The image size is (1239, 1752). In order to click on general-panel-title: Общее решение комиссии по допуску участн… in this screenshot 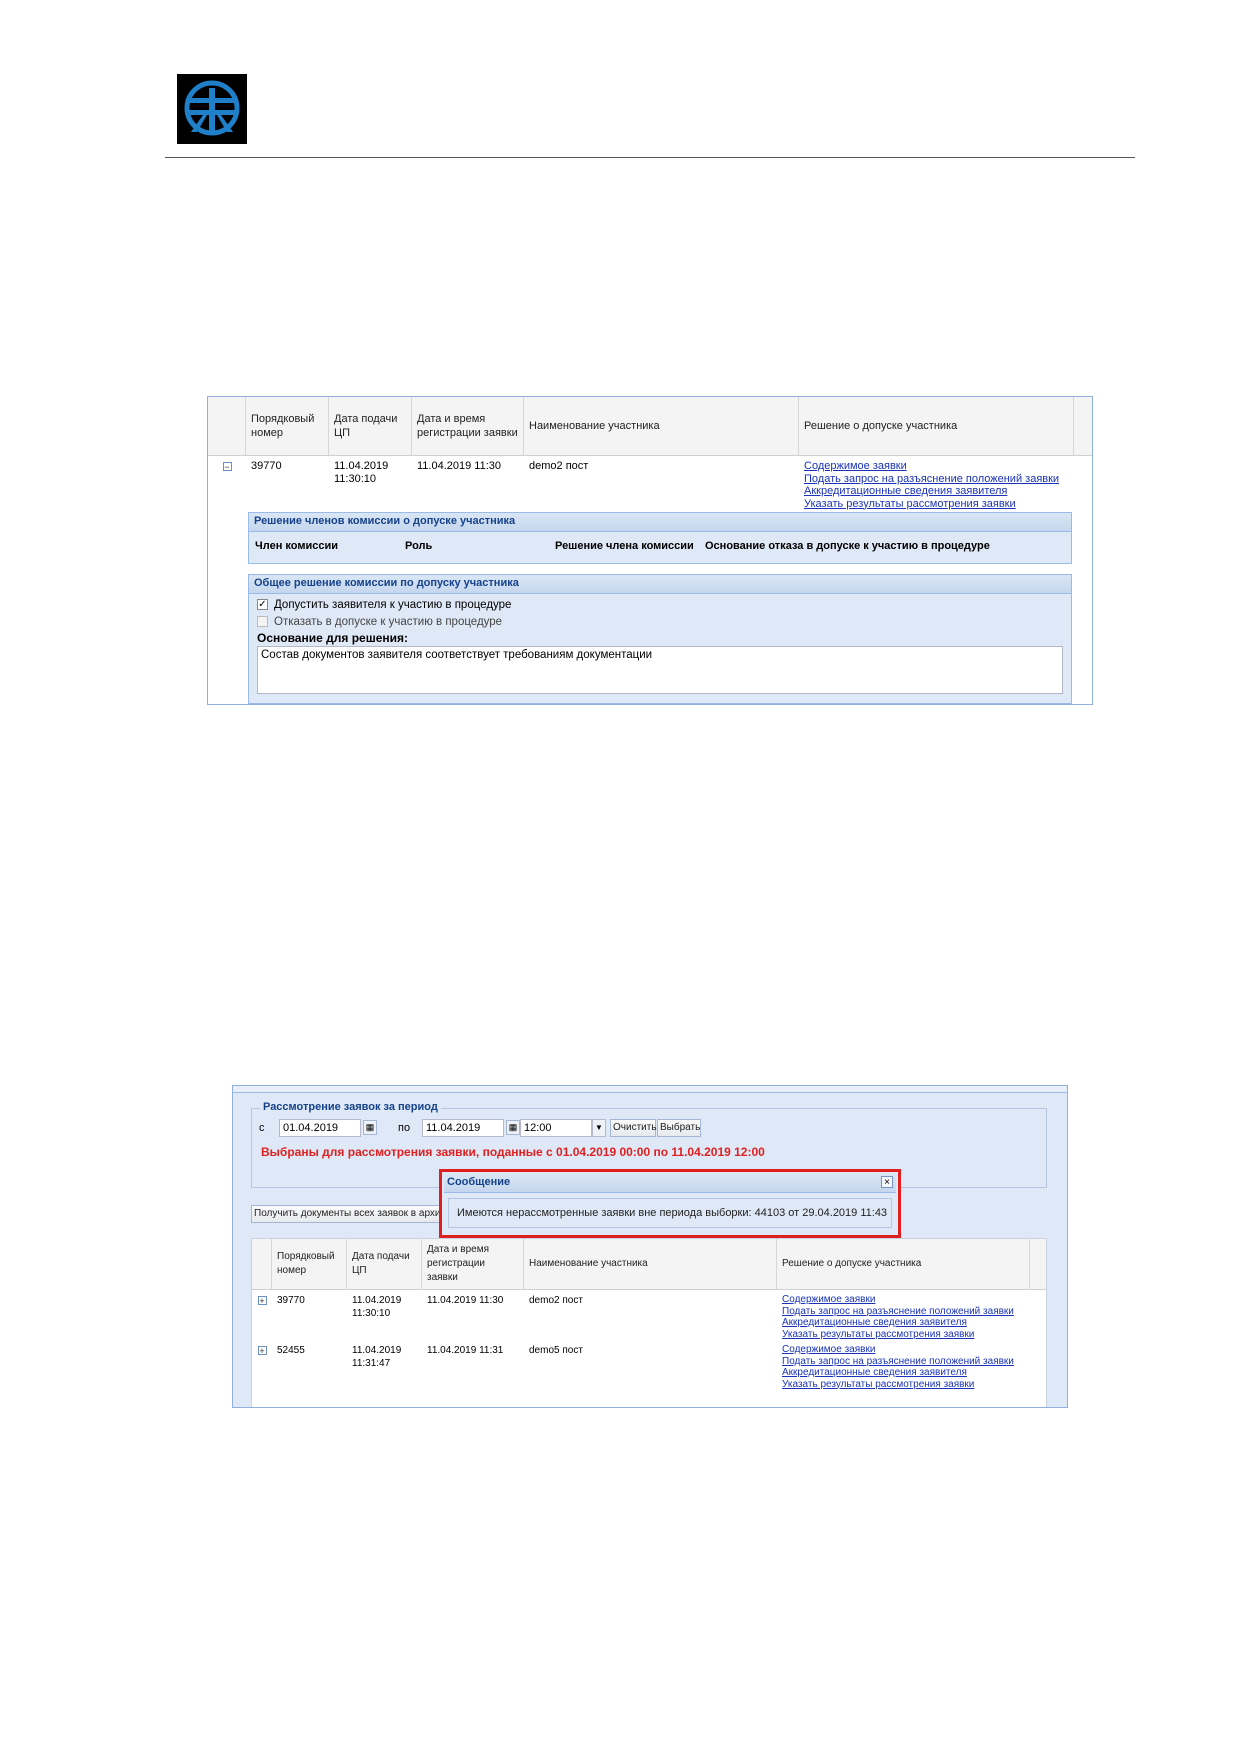, I will do `click(660, 584)`.